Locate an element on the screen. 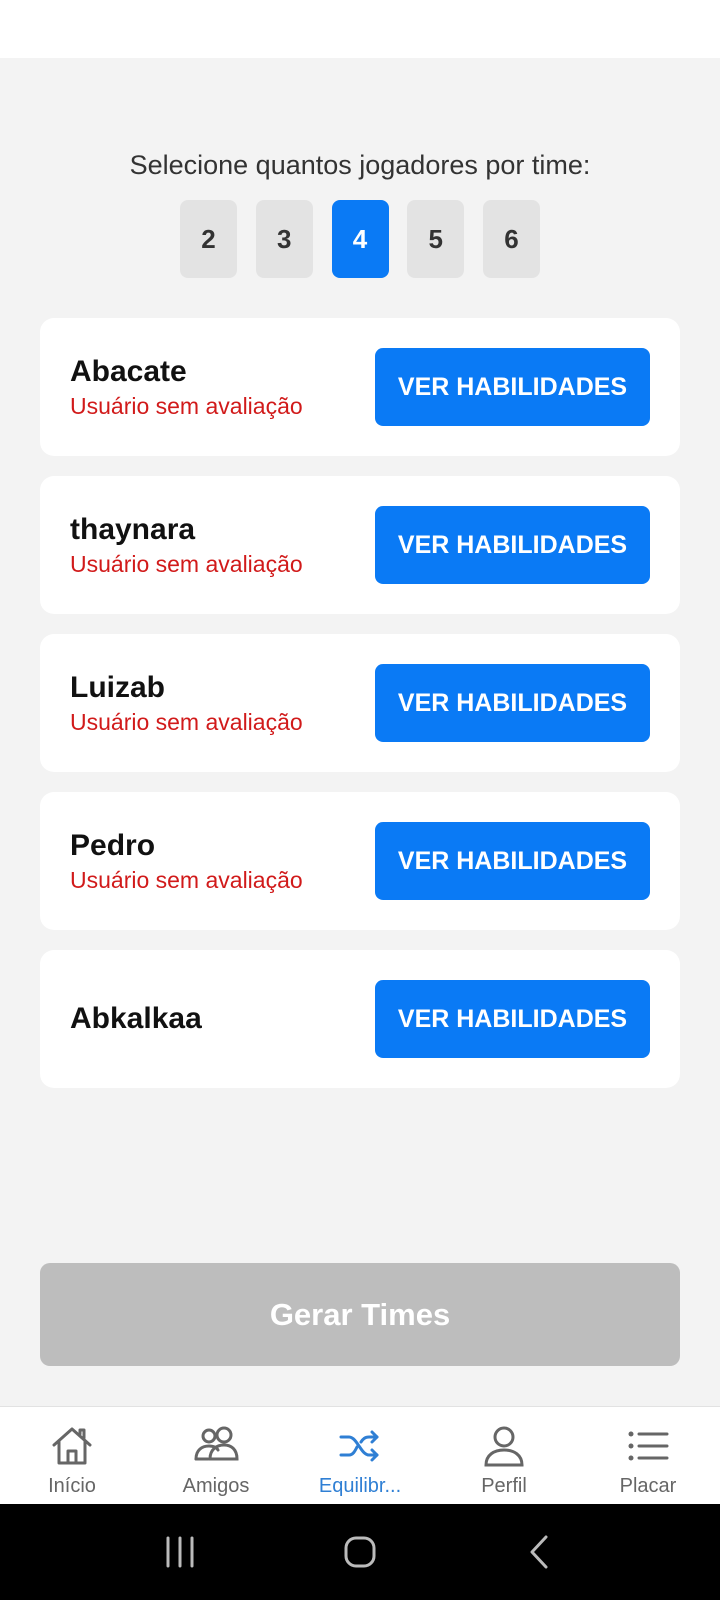  back-icon is located at coordinates (540, 1552).